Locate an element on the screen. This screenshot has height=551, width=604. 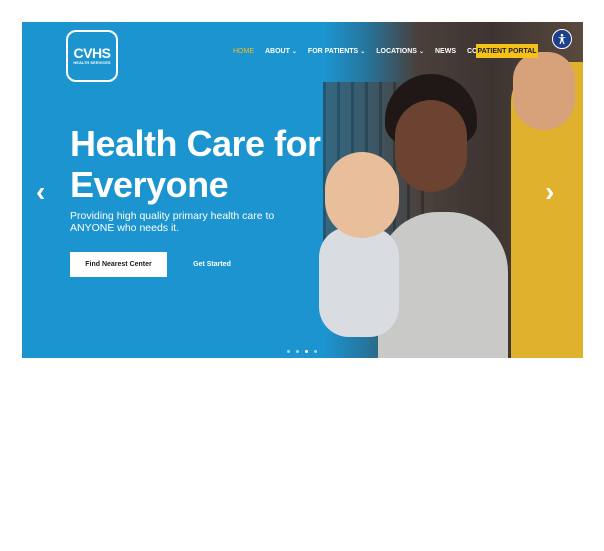
accessibility-figure is located at coordinates (562, 38).